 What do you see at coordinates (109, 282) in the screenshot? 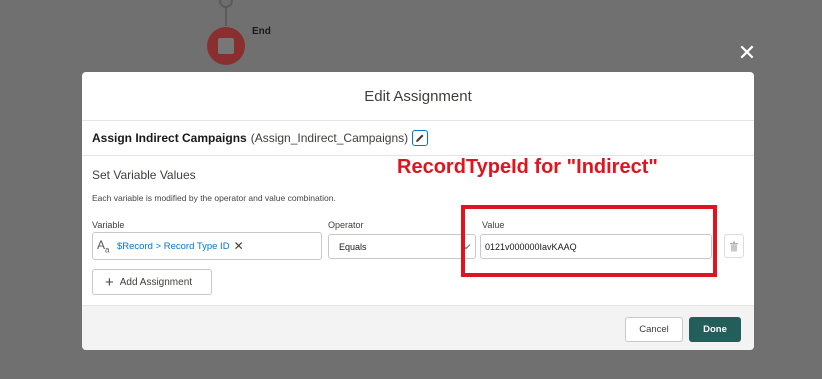
I see `plus-icon: +` at bounding box center [109, 282].